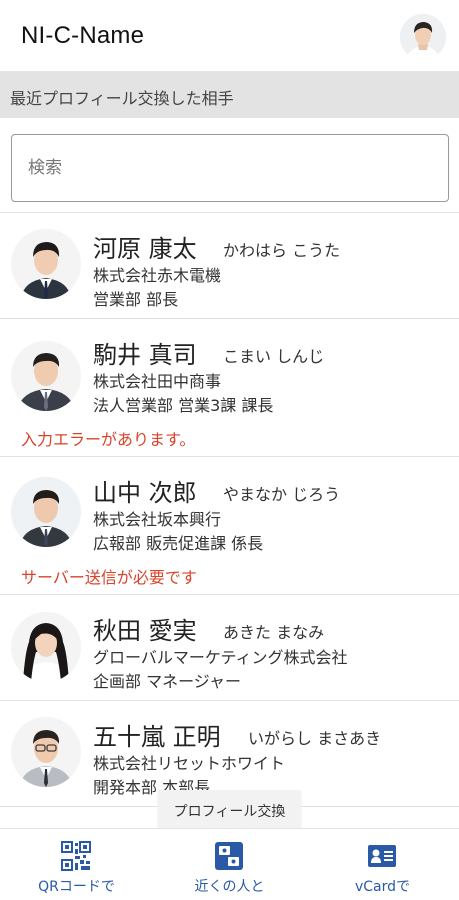  Describe the element at coordinates (167, 681) in the screenshot. I see `contact-department: 企画部 マネージャー` at that location.